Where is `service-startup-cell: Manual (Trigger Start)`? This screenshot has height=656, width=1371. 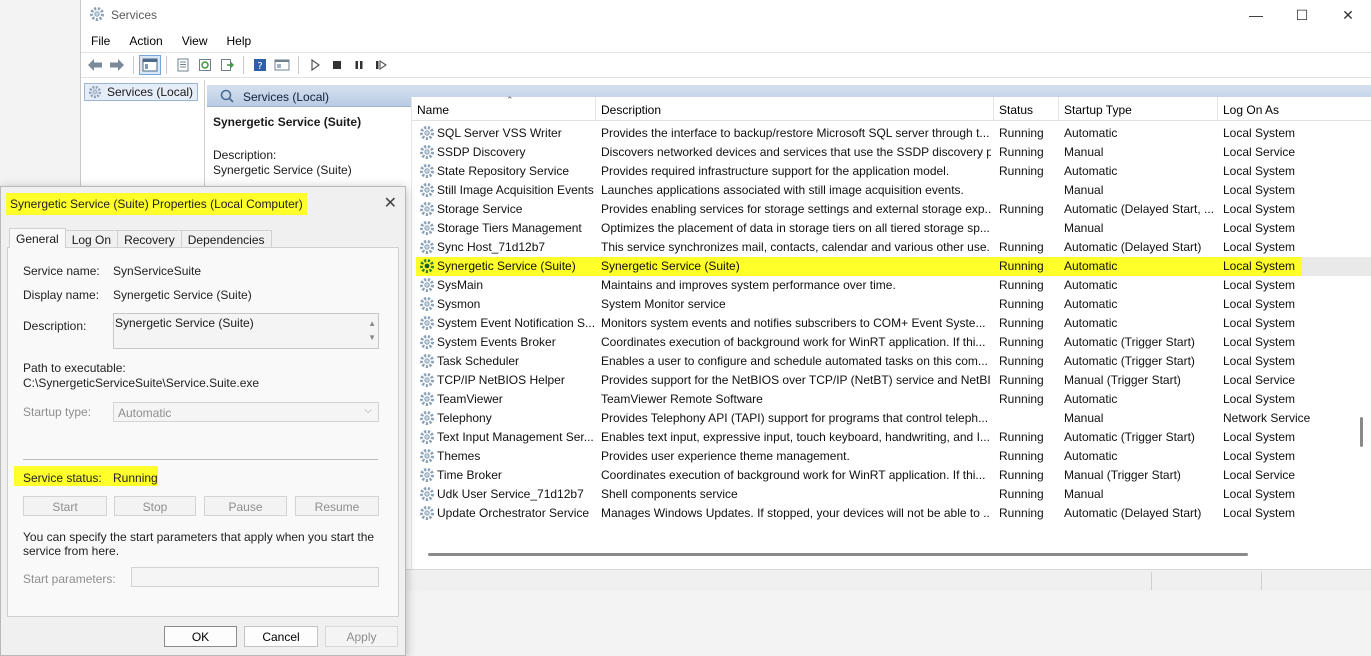
service-startup-cell: Manual (Trigger Start) is located at coordinates (1122, 475).